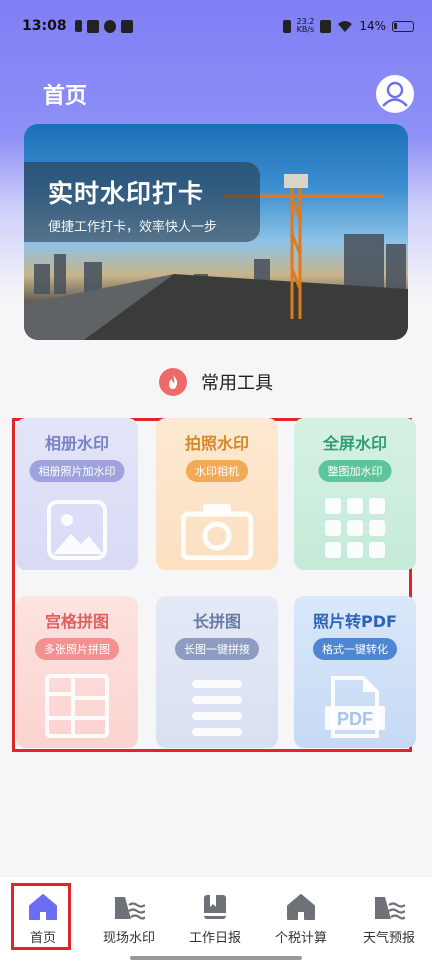 The height and width of the screenshot is (964, 432). Describe the element at coordinates (355, 707) in the screenshot. I see `pdf-icon: PDF` at that location.